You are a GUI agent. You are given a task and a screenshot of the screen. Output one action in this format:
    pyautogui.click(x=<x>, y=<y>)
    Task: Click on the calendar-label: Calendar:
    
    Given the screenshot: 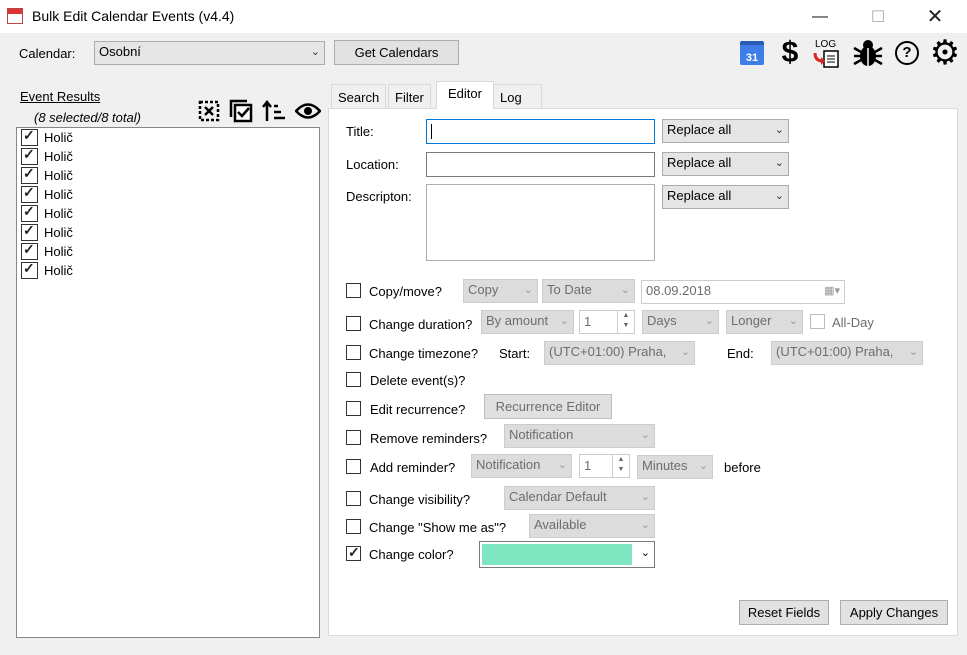 What is the action you would take?
    pyautogui.click(x=47, y=53)
    